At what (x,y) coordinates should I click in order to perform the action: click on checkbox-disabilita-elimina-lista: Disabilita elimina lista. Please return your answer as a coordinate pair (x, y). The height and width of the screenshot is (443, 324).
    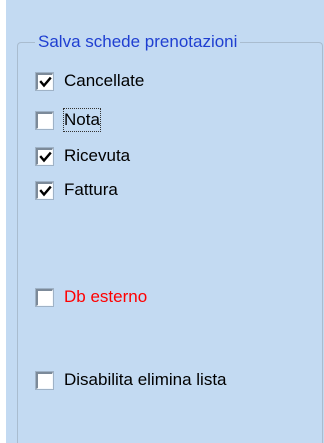
    Looking at the image, I should click on (131, 380).